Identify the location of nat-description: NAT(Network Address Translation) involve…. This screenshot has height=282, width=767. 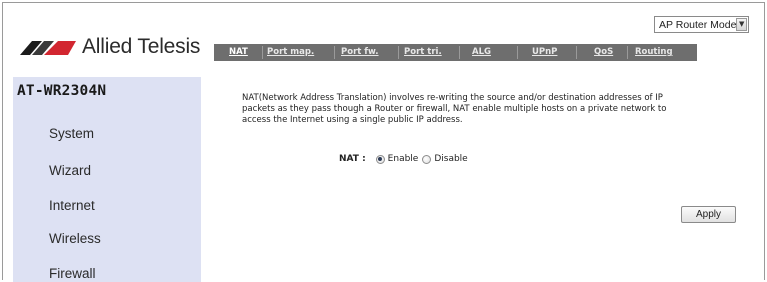
(492, 109).